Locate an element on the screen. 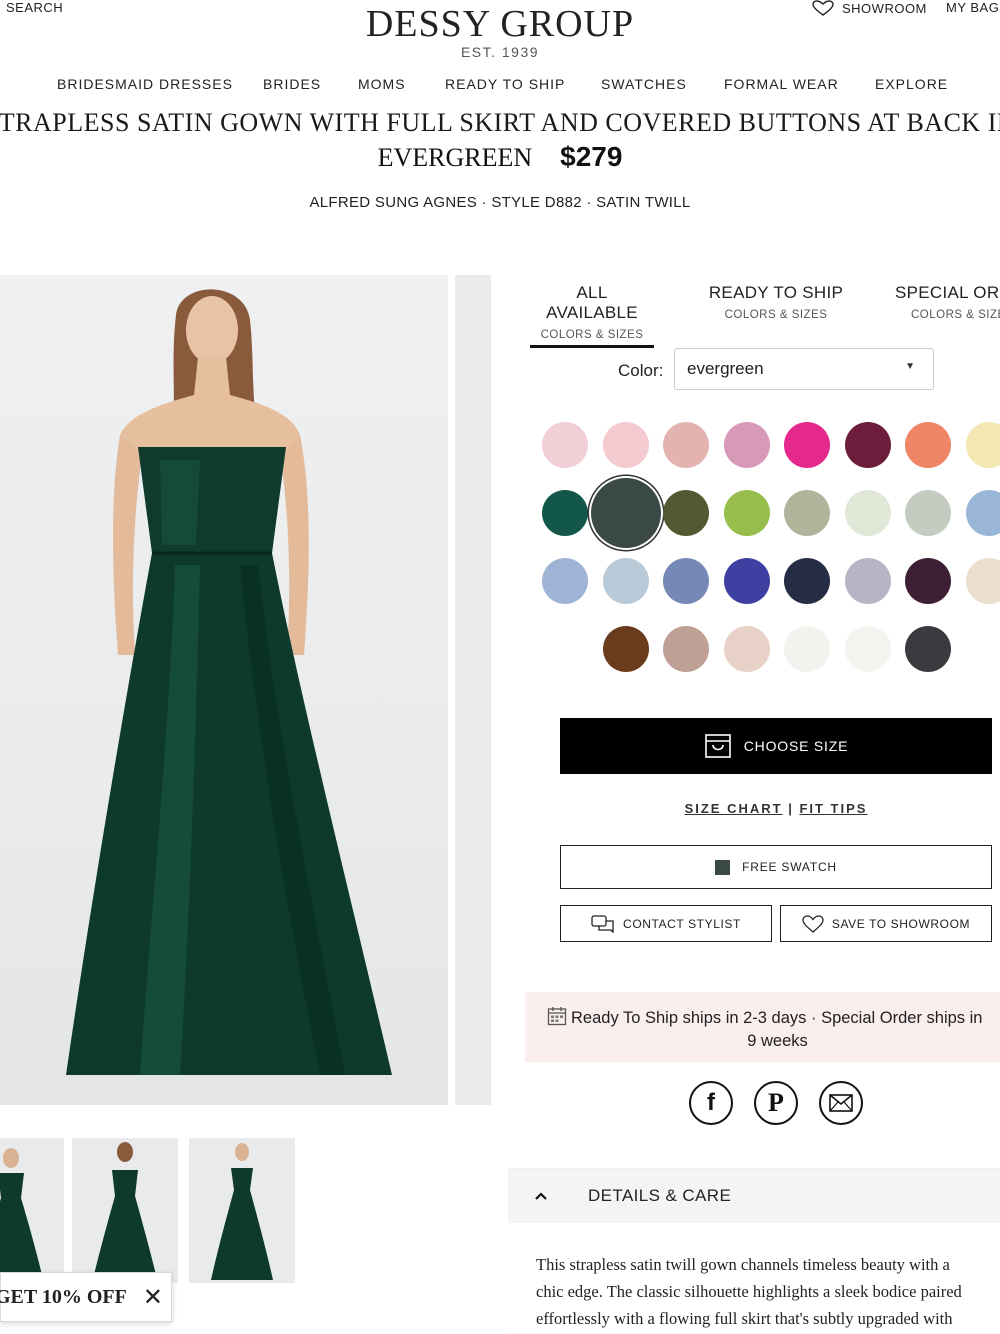 The width and height of the screenshot is (1000, 1334). email-share-button is located at coordinates (841, 1103).